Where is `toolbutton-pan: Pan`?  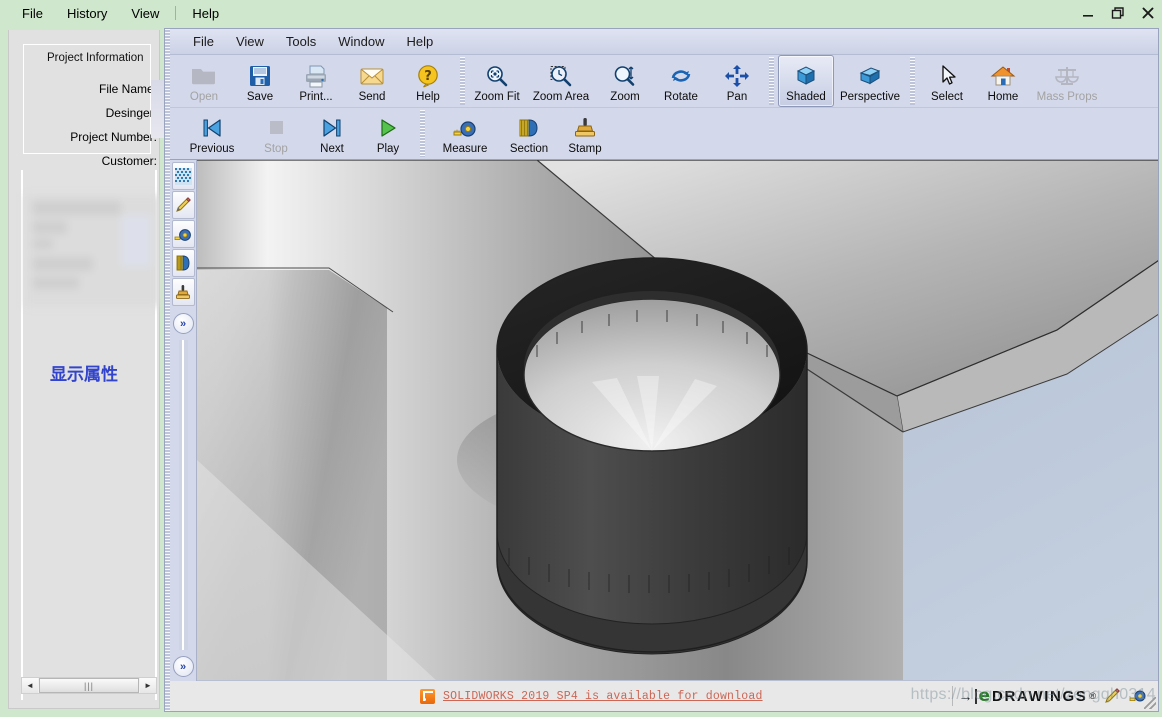
toolbutton-pan: Pan is located at coordinates (737, 81).